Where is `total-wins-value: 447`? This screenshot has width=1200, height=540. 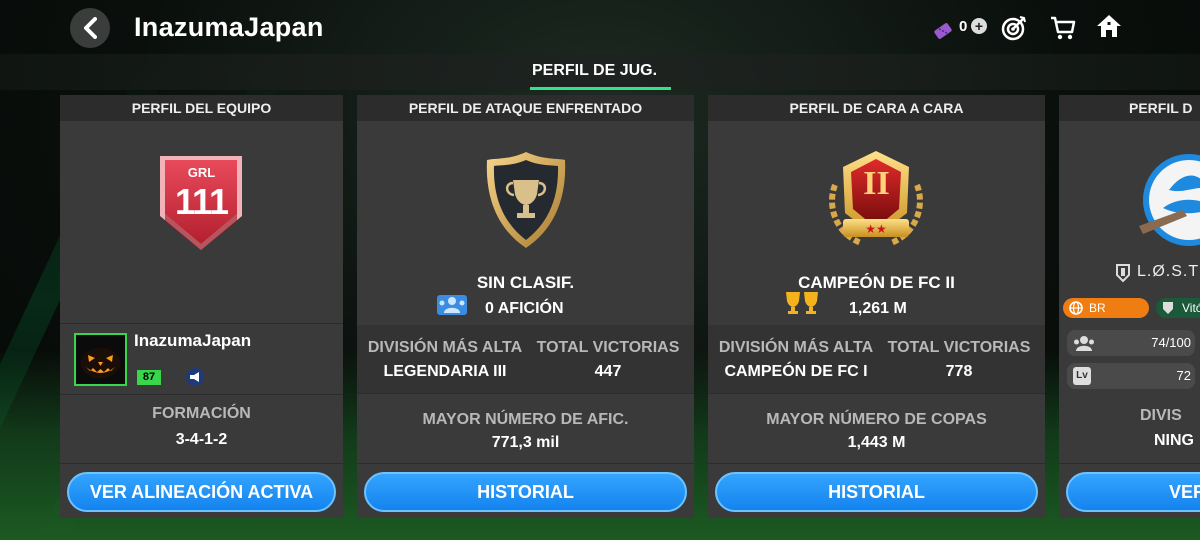
total-wins-value: 447 is located at coordinates (608, 371).